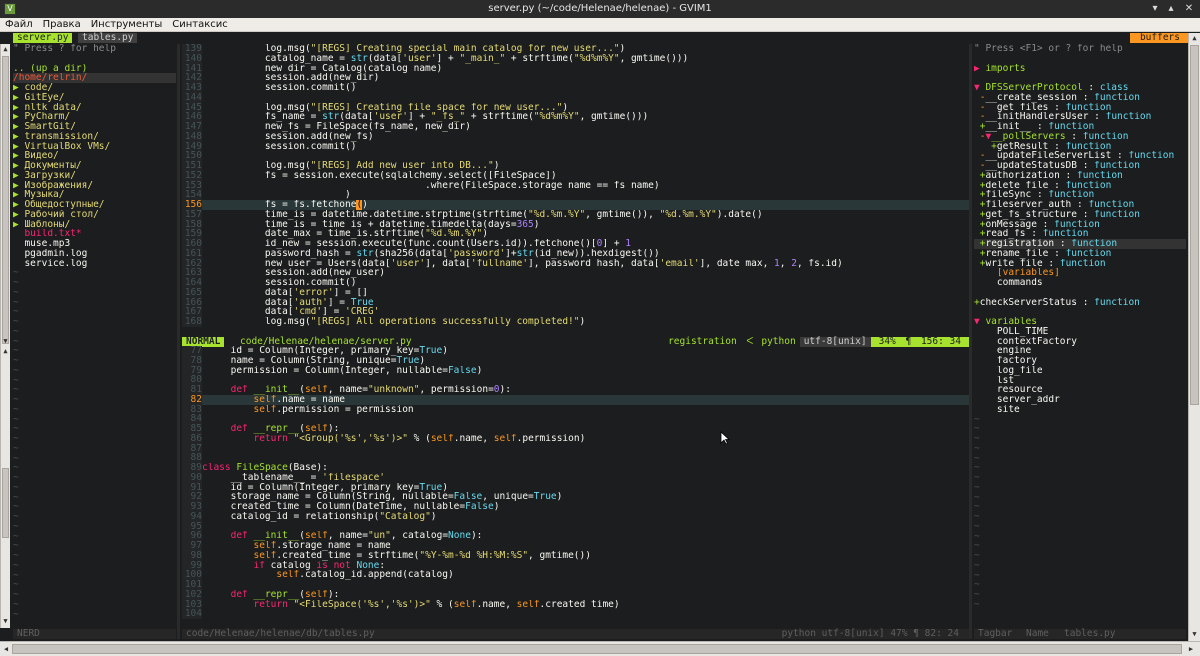 Image resolution: width=1200 pixels, height=656 pixels. Describe the element at coordinates (62, 24) in the screenshot. I see `menu-edit: Правка` at that location.